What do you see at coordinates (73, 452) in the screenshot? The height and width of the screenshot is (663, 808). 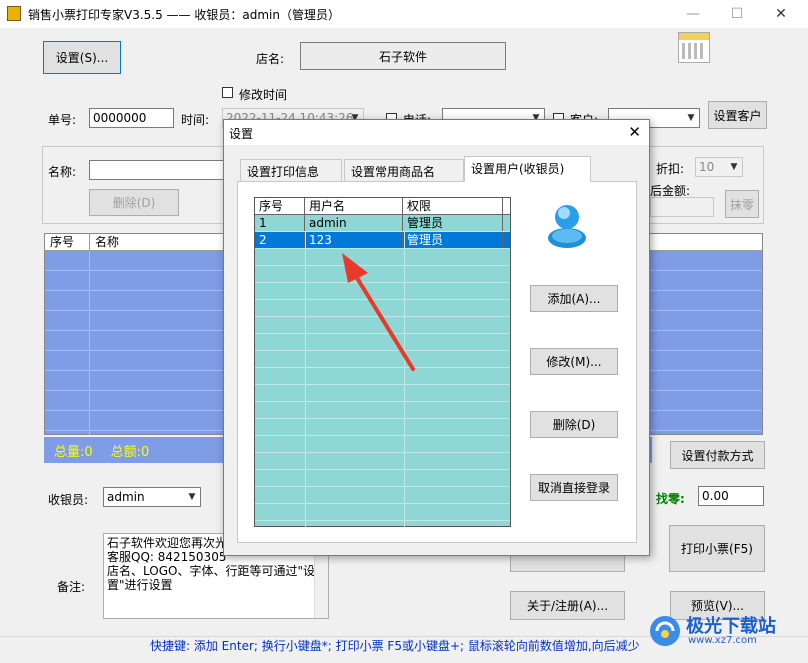 I see `total-quantity: 总量:0` at bounding box center [73, 452].